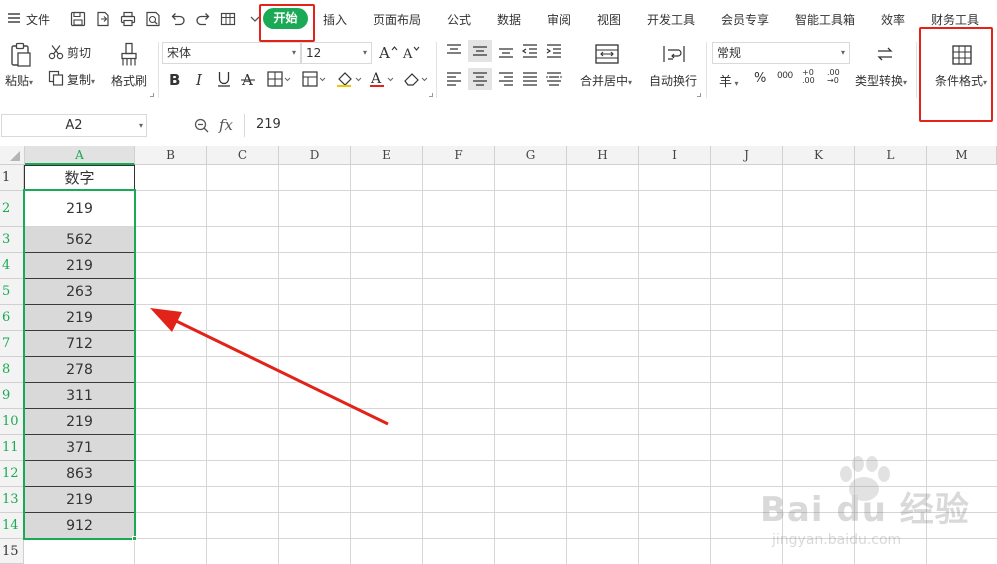  What do you see at coordinates (269, 367) in the screenshot?
I see `annotation-arrow-icon` at bounding box center [269, 367].